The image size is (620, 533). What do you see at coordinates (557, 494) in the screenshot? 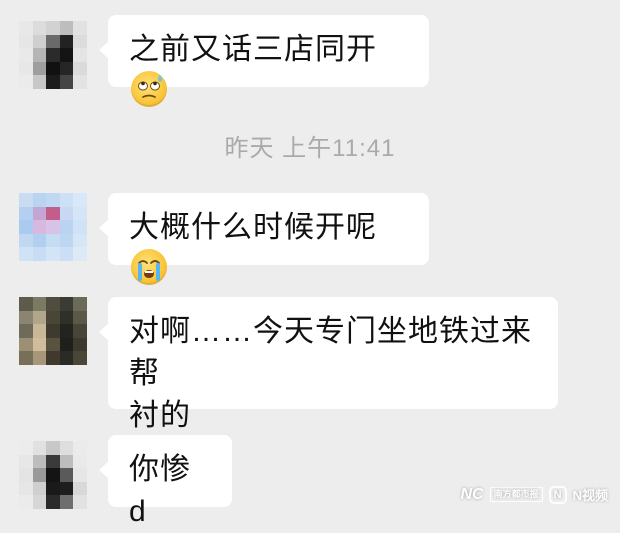
I see `n-video-logo-icon: N` at bounding box center [557, 494].